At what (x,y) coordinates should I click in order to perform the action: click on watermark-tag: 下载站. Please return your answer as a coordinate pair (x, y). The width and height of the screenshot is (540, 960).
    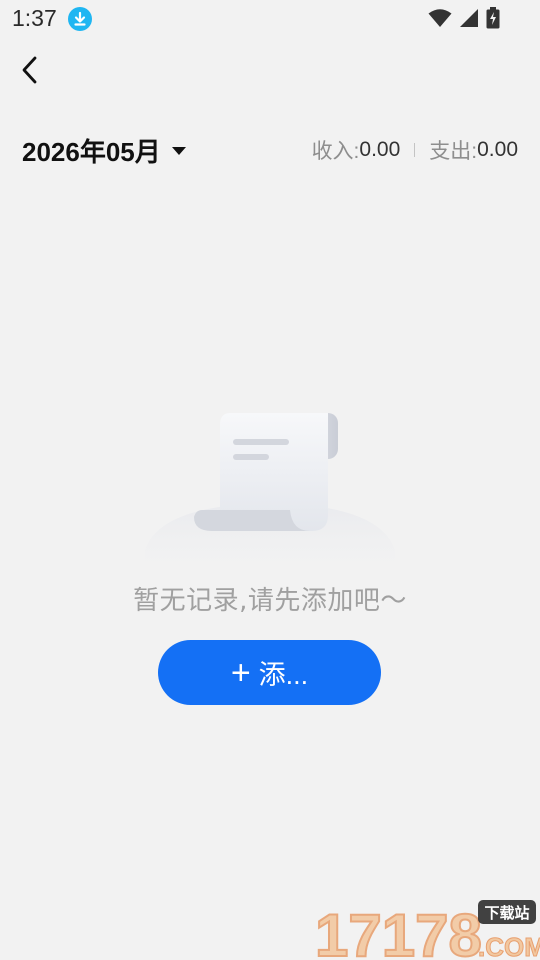
    Looking at the image, I should click on (506, 913).